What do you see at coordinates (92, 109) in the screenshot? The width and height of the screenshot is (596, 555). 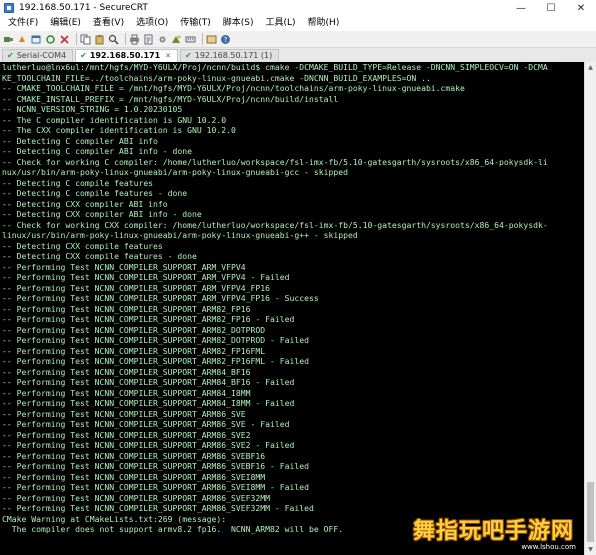 I see `terminal-line: -- NCNN_VERSION_STRING = 1.0.20230105` at bounding box center [92, 109].